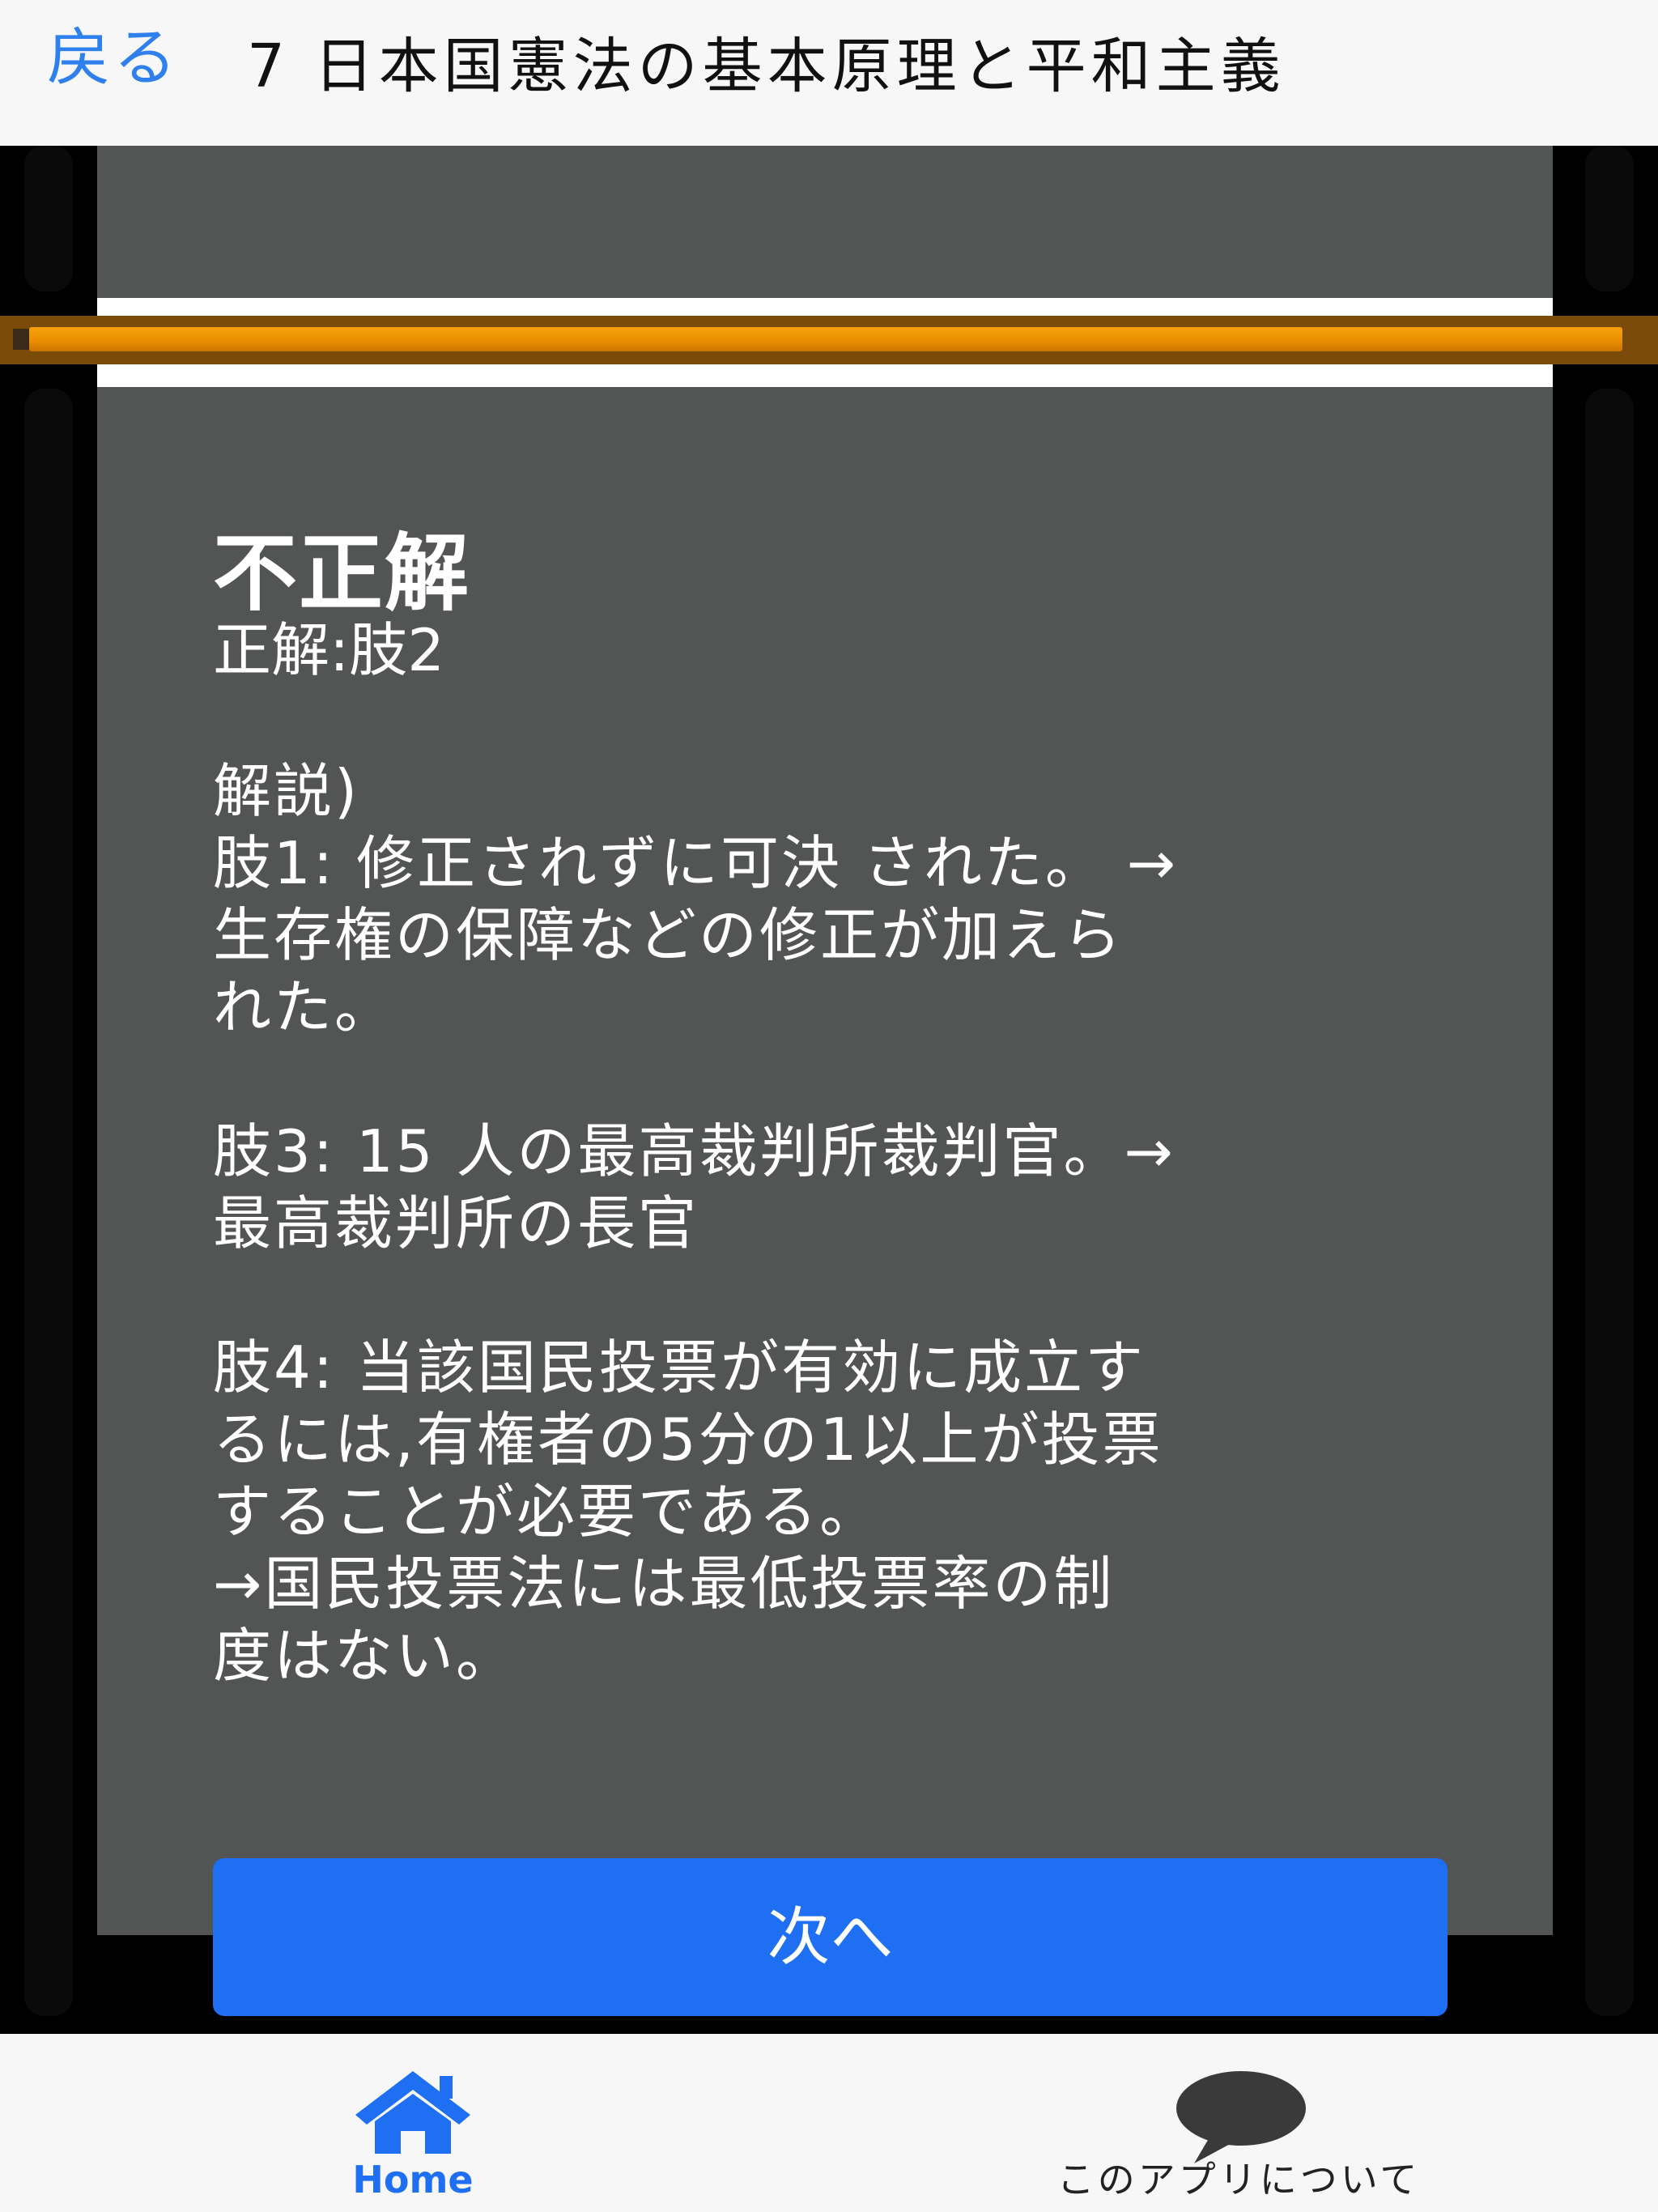 This screenshot has width=1658, height=2212. What do you see at coordinates (22, 339) in the screenshot?
I see `progress-knob` at bounding box center [22, 339].